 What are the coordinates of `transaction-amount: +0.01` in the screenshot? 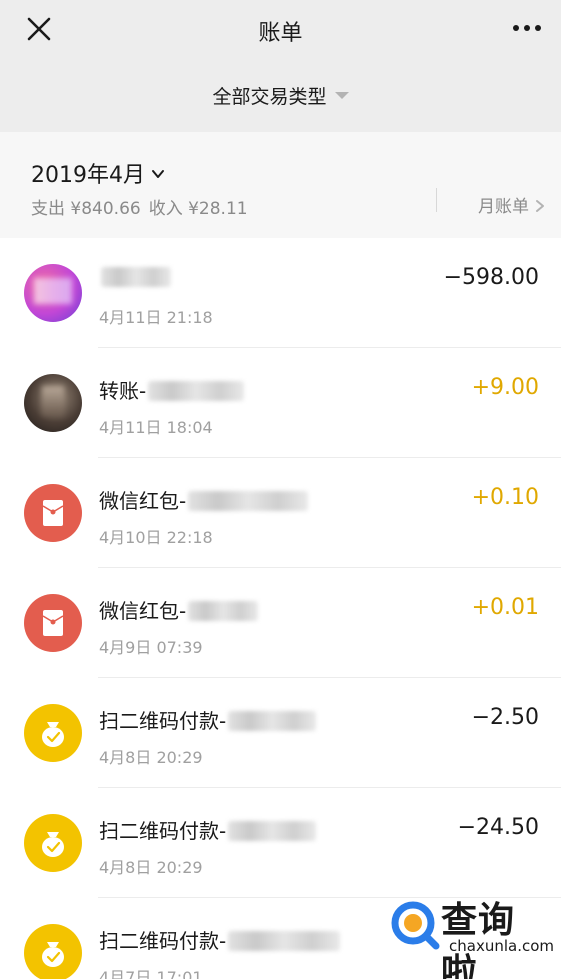 It's located at (505, 607).